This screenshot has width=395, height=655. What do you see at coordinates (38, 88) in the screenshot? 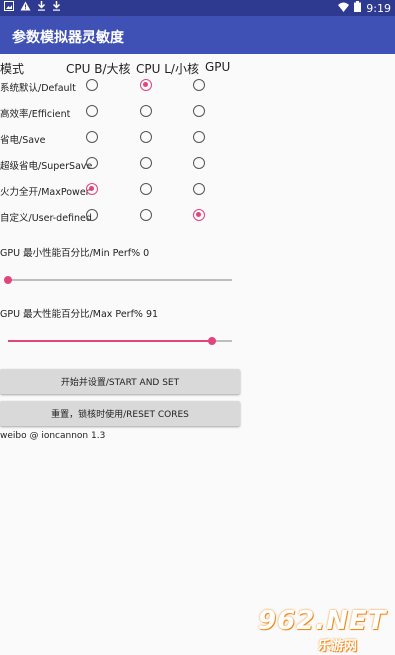
I see `row-label: 系统默认/Default` at bounding box center [38, 88].